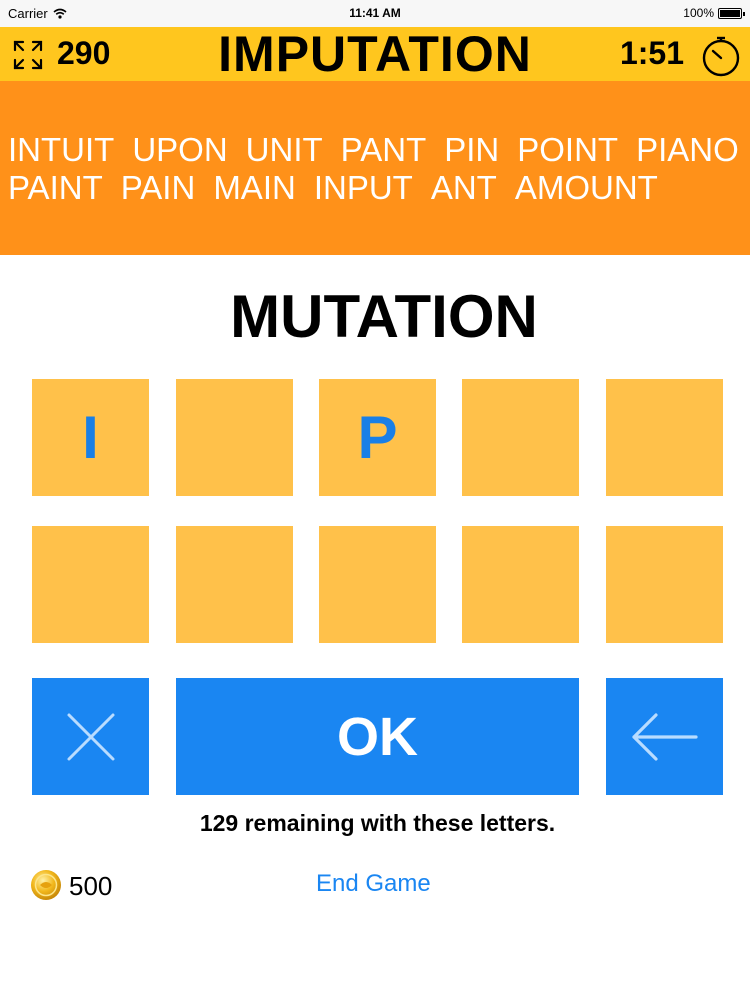 The image size is (750, 1000). I want to click on arrow-left-icon, so click(664, 736).